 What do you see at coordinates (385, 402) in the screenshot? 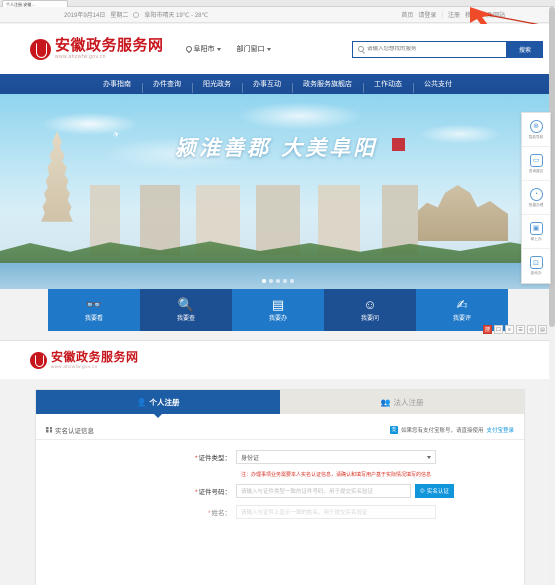
I see `org-icon: 👥` at bounding box center [385, 402].